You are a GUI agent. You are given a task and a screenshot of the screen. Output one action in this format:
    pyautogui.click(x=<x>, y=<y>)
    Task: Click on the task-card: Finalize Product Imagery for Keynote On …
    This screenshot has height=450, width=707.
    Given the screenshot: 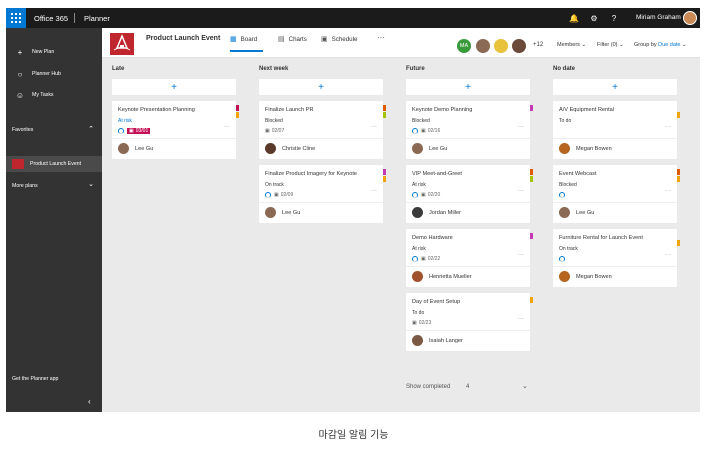 What is the action you would take?
    pyautogui.click(x=322, y=194)
    